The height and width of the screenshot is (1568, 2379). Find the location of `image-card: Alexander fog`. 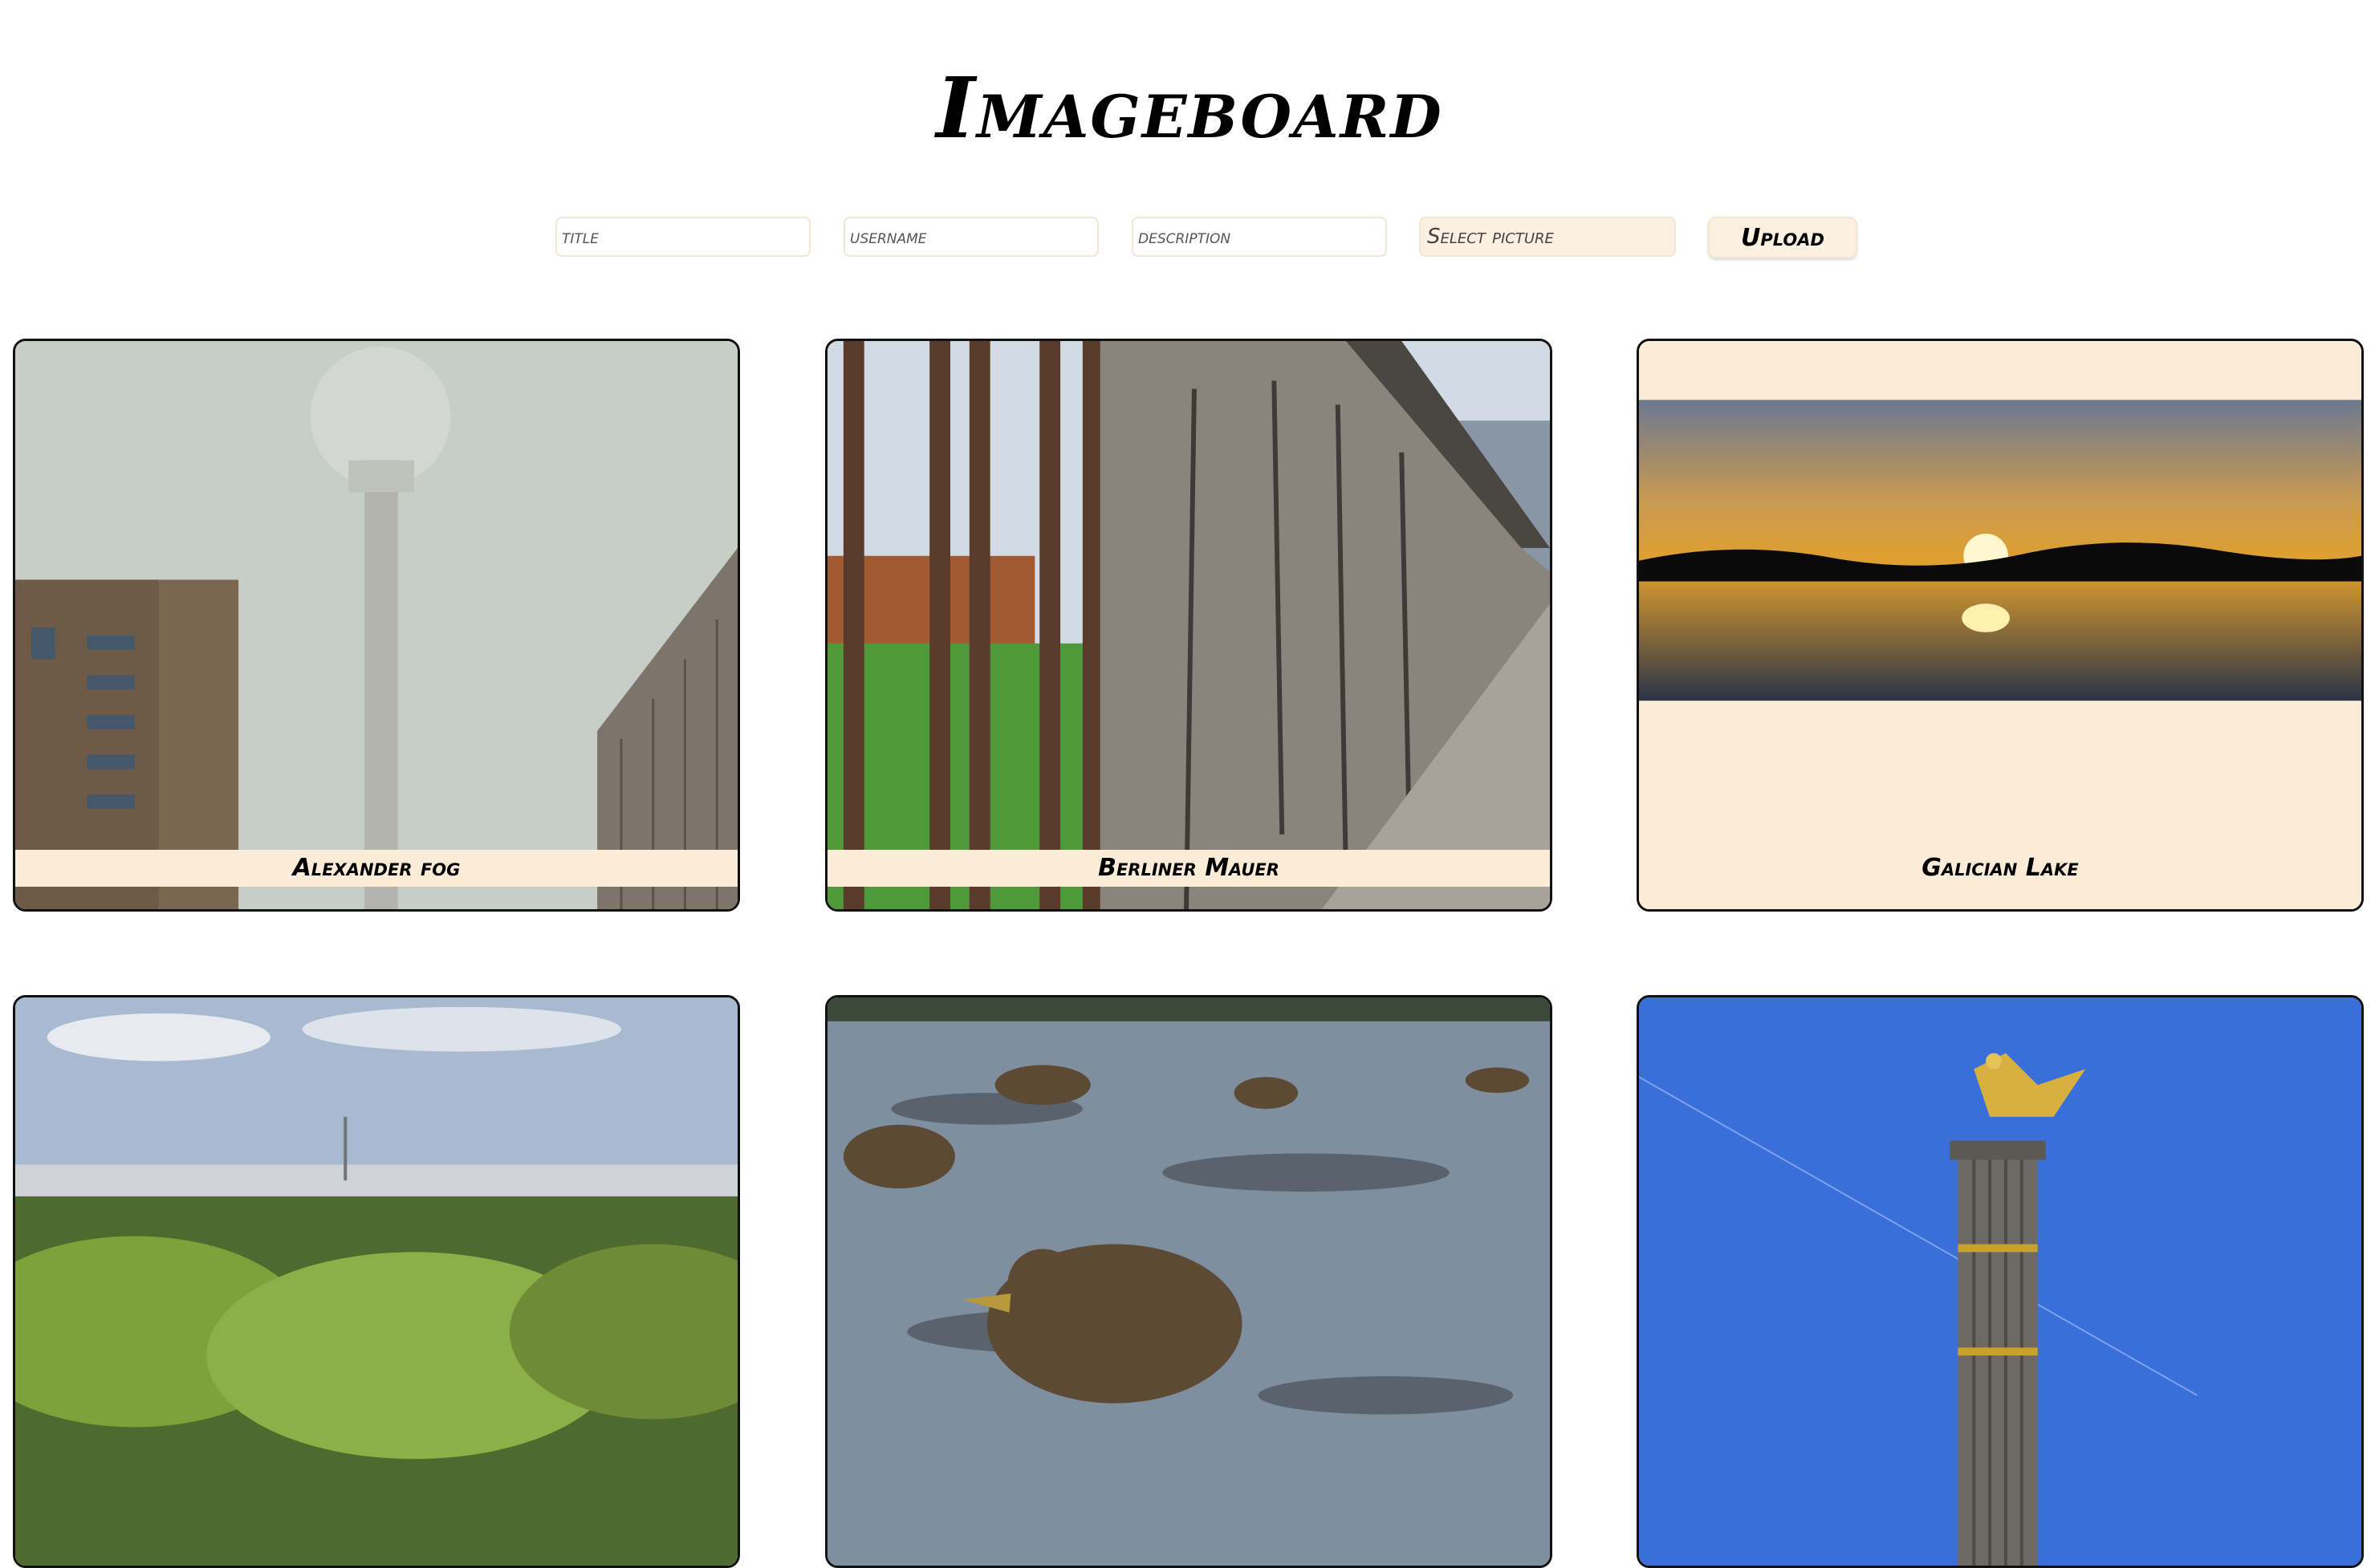

image-card: Alexander fog is located at coordinates (376, 625).